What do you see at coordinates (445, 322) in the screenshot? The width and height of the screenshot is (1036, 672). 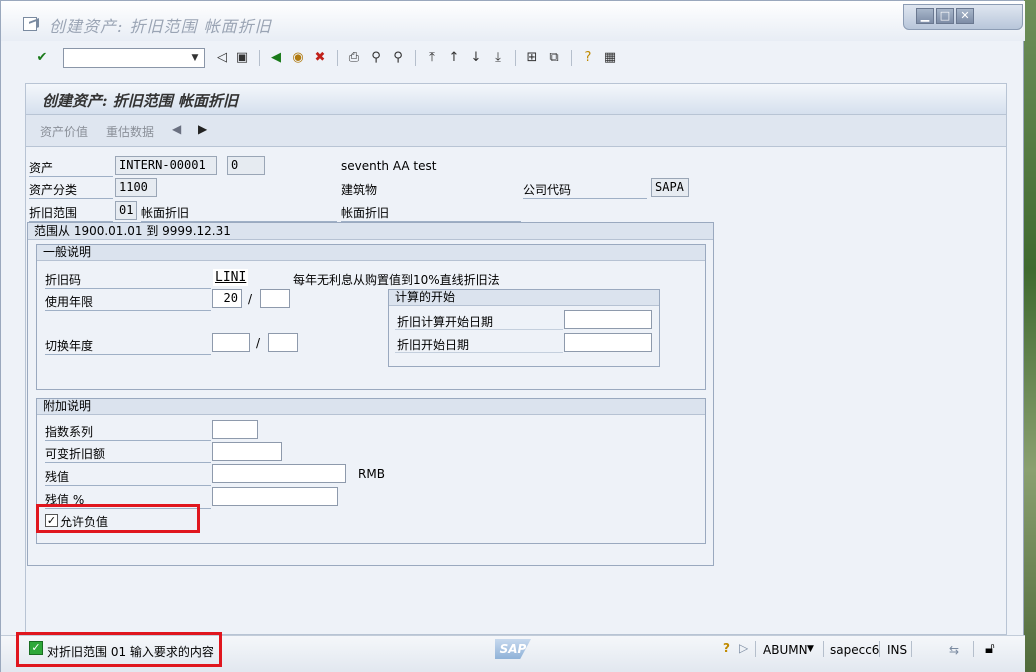 I see `ord-dep-start-label: 折旧计算开始日期` at bounding box center [445, 322].